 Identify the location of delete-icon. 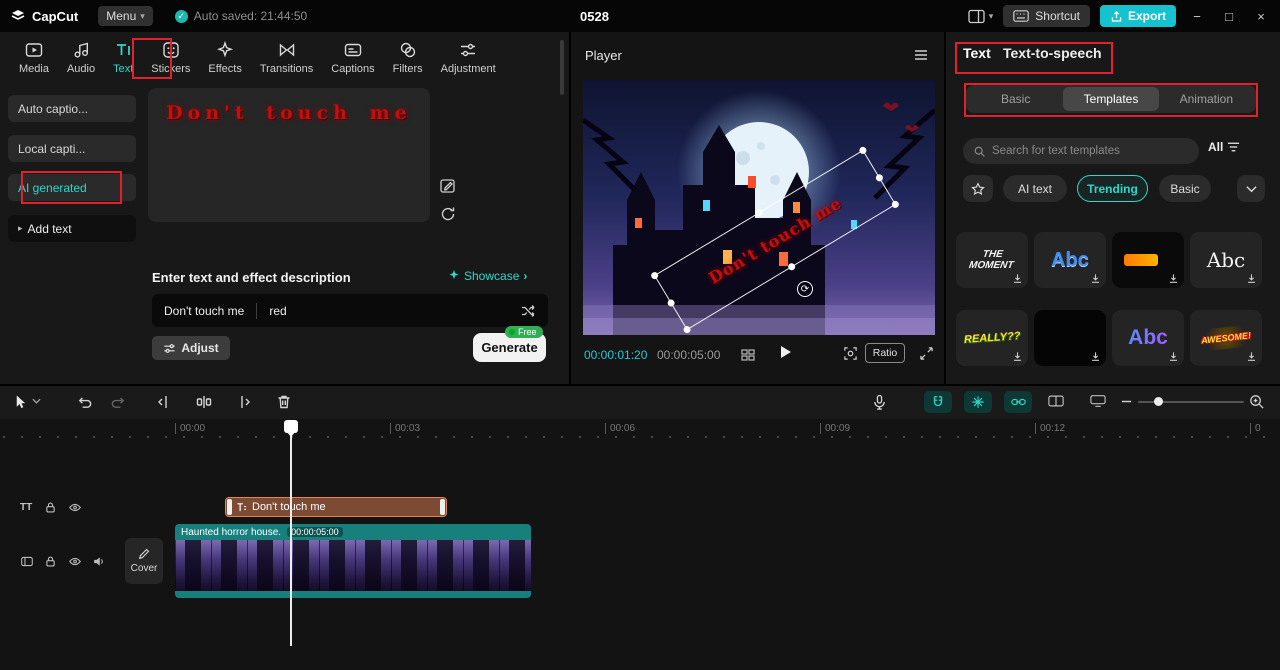
(284, 402).